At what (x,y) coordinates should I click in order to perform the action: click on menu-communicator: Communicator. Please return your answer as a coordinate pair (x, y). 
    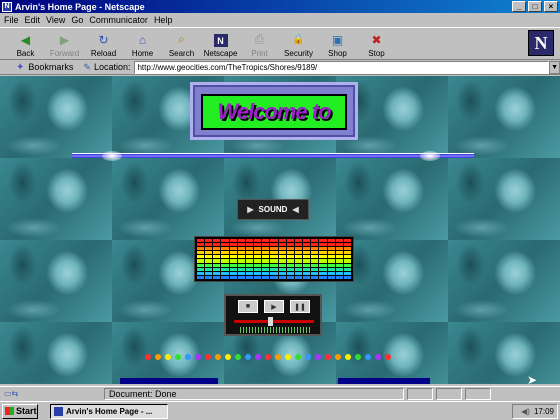
    Looking at the image, I should click on (118, 20).